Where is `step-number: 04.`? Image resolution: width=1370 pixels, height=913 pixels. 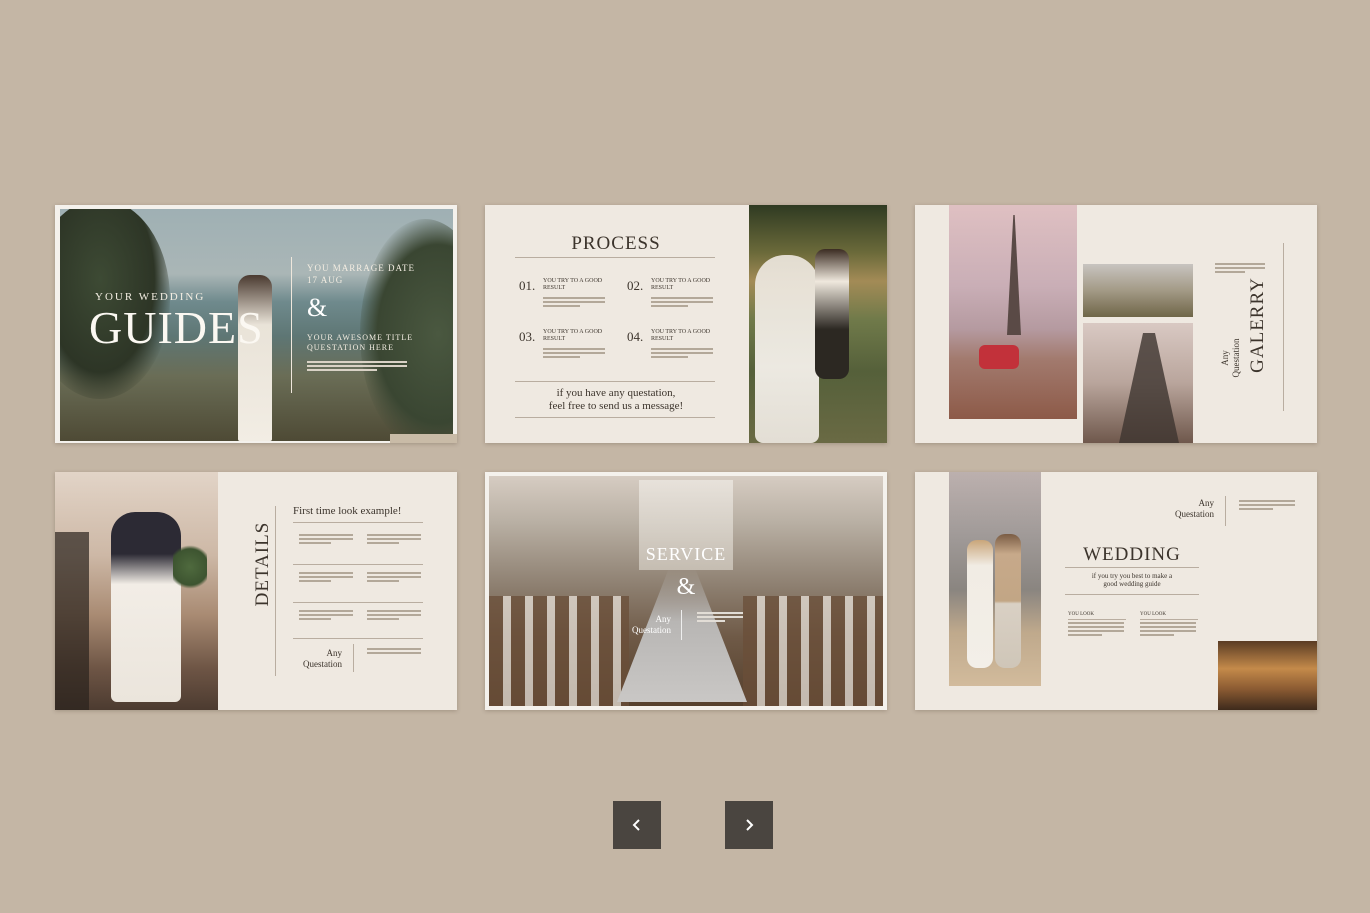
step-number: 04. is located at coordinates (635, 336).